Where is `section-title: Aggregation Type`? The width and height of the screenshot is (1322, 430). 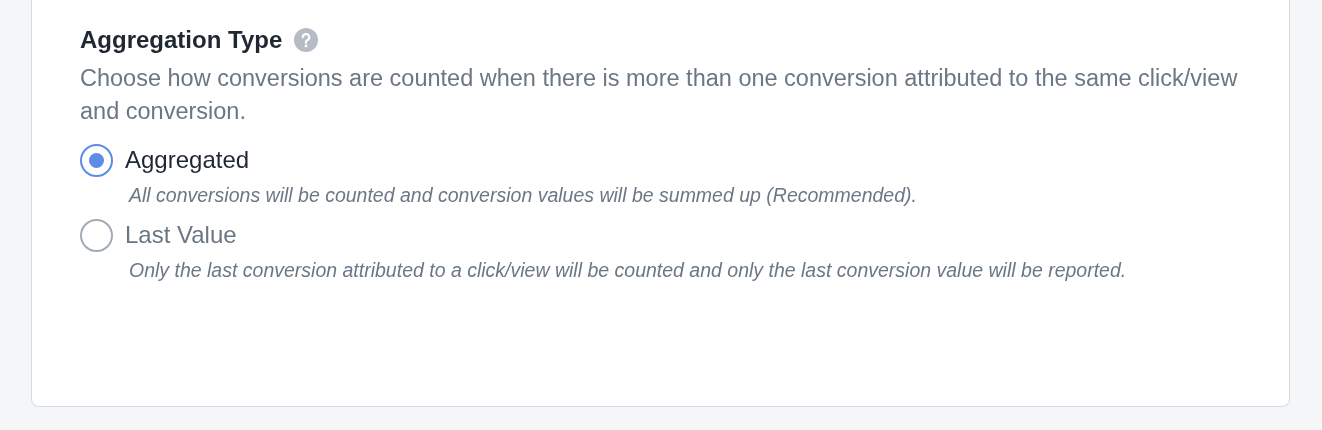 section-title: Aggregation Type is located at coordinates (181, 40).